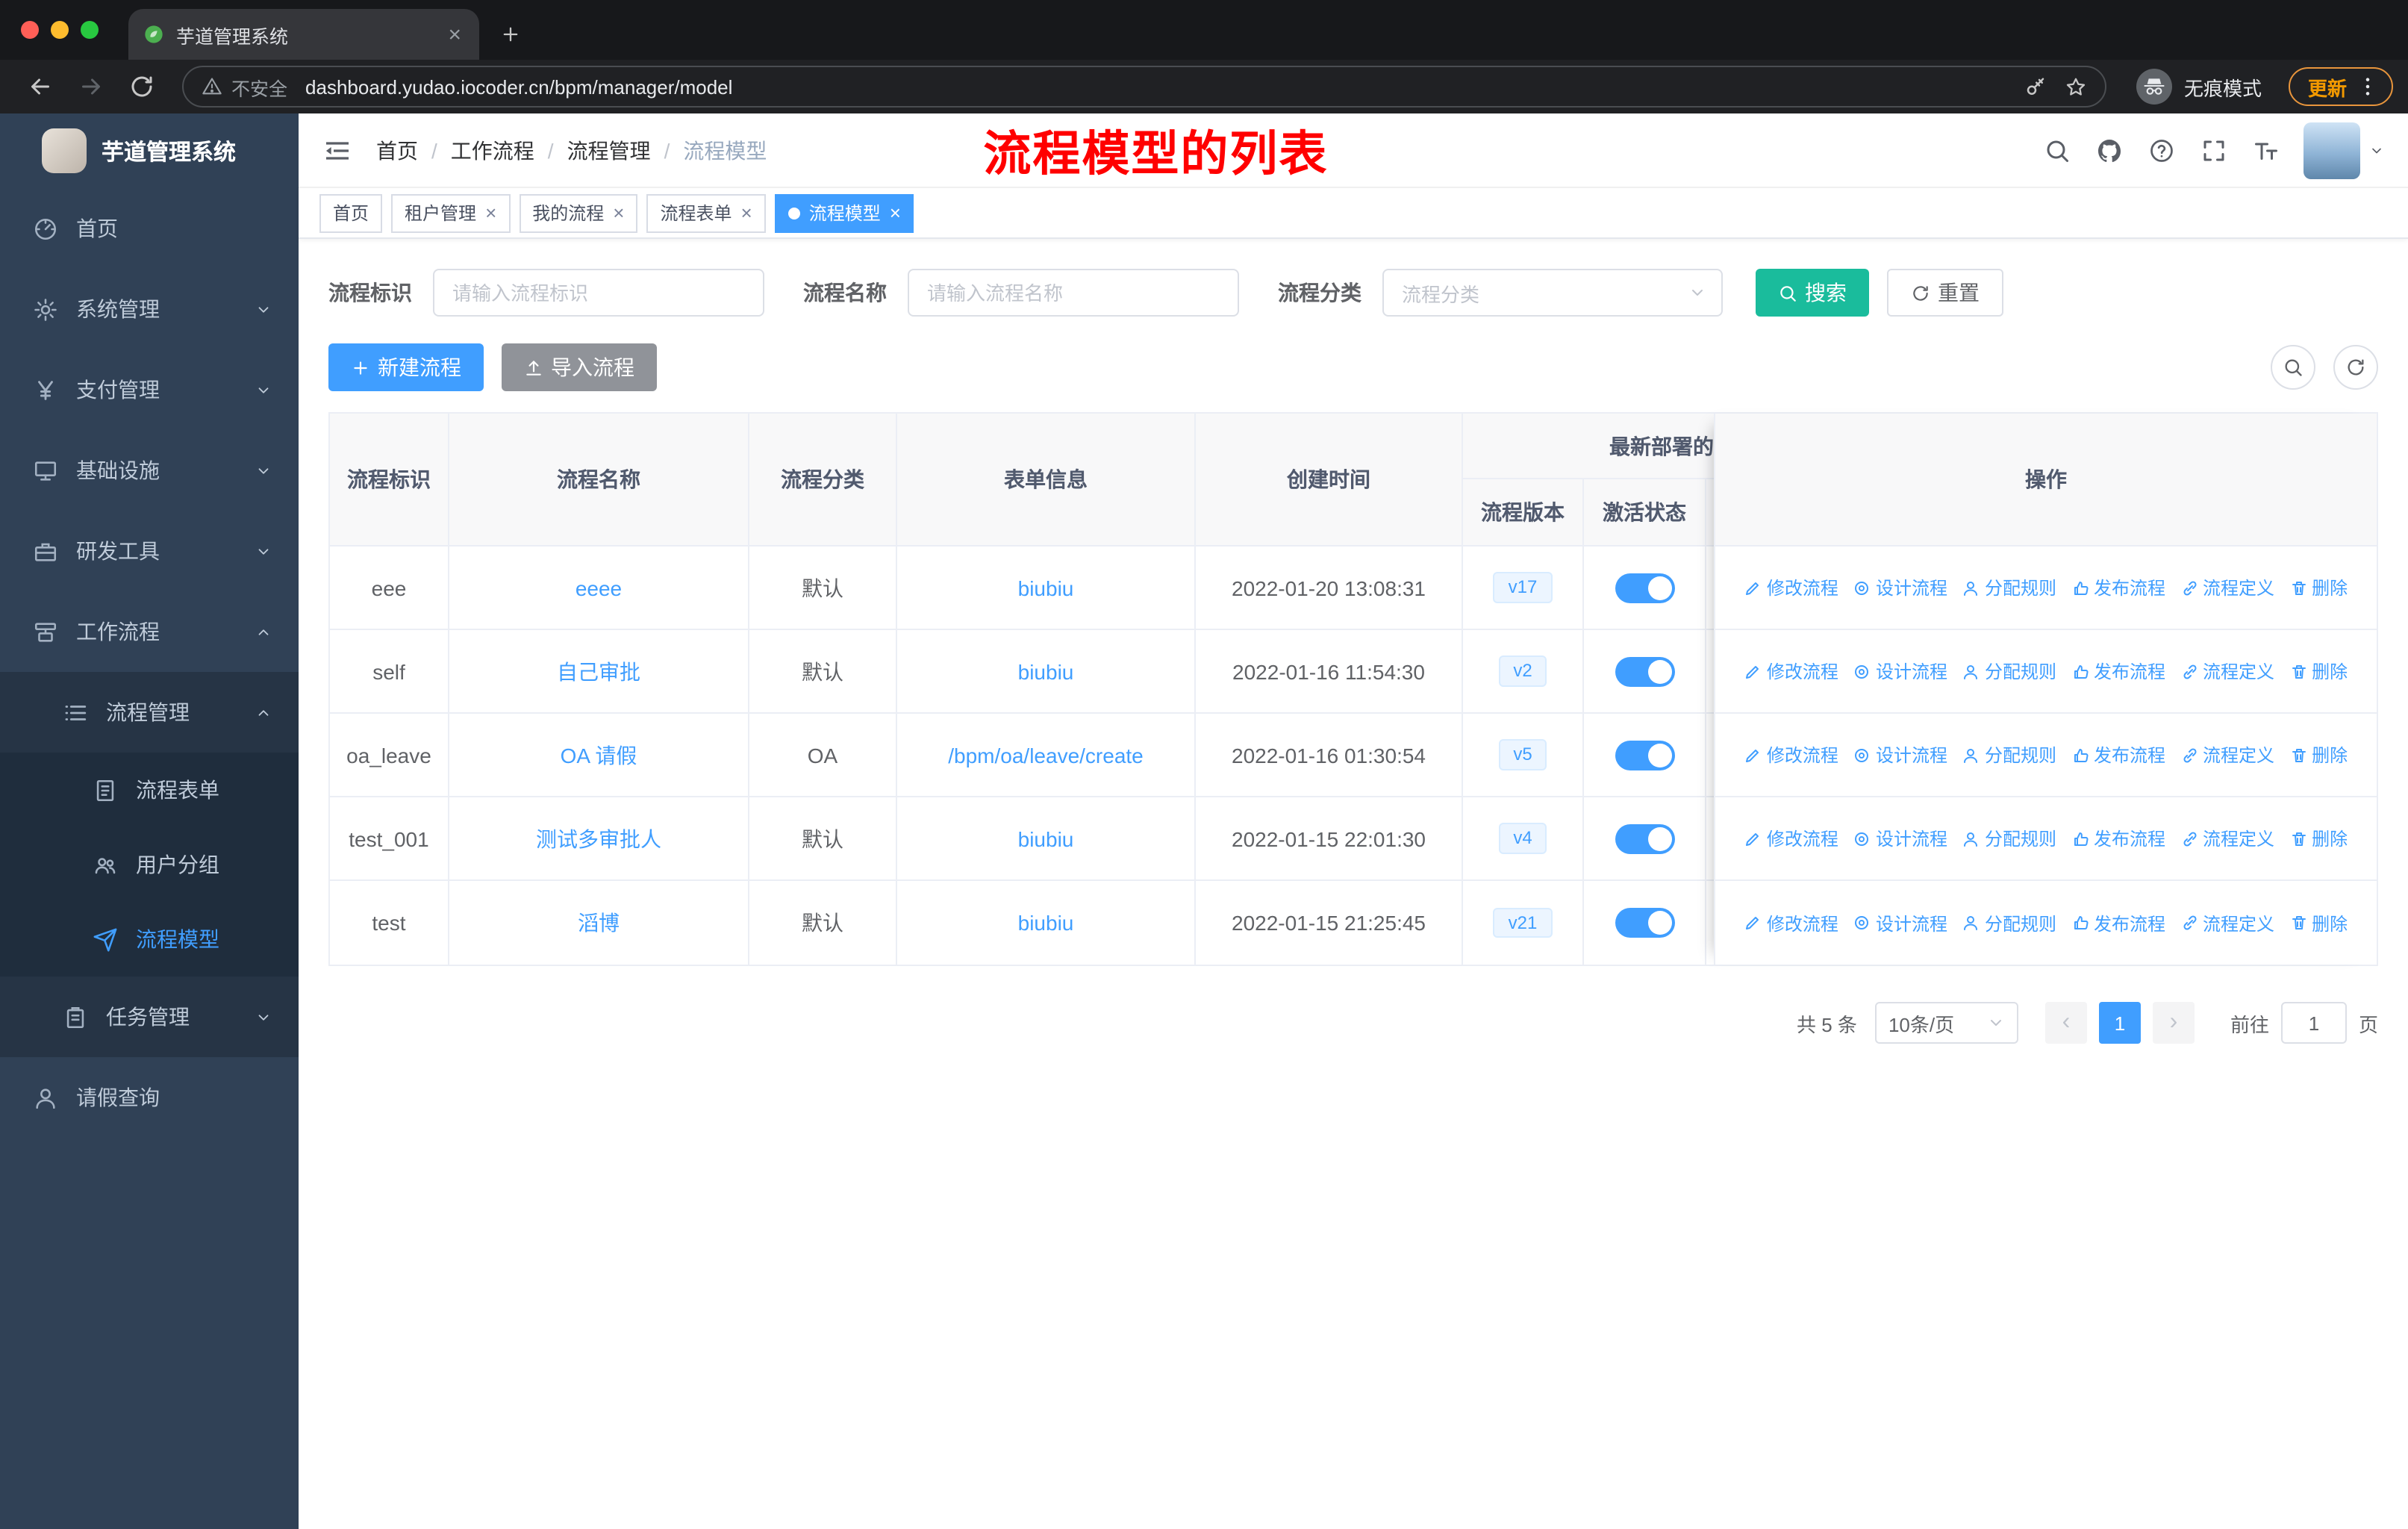 The image size is (2408, 1529). I want to click on back-button, so click(40, 86).